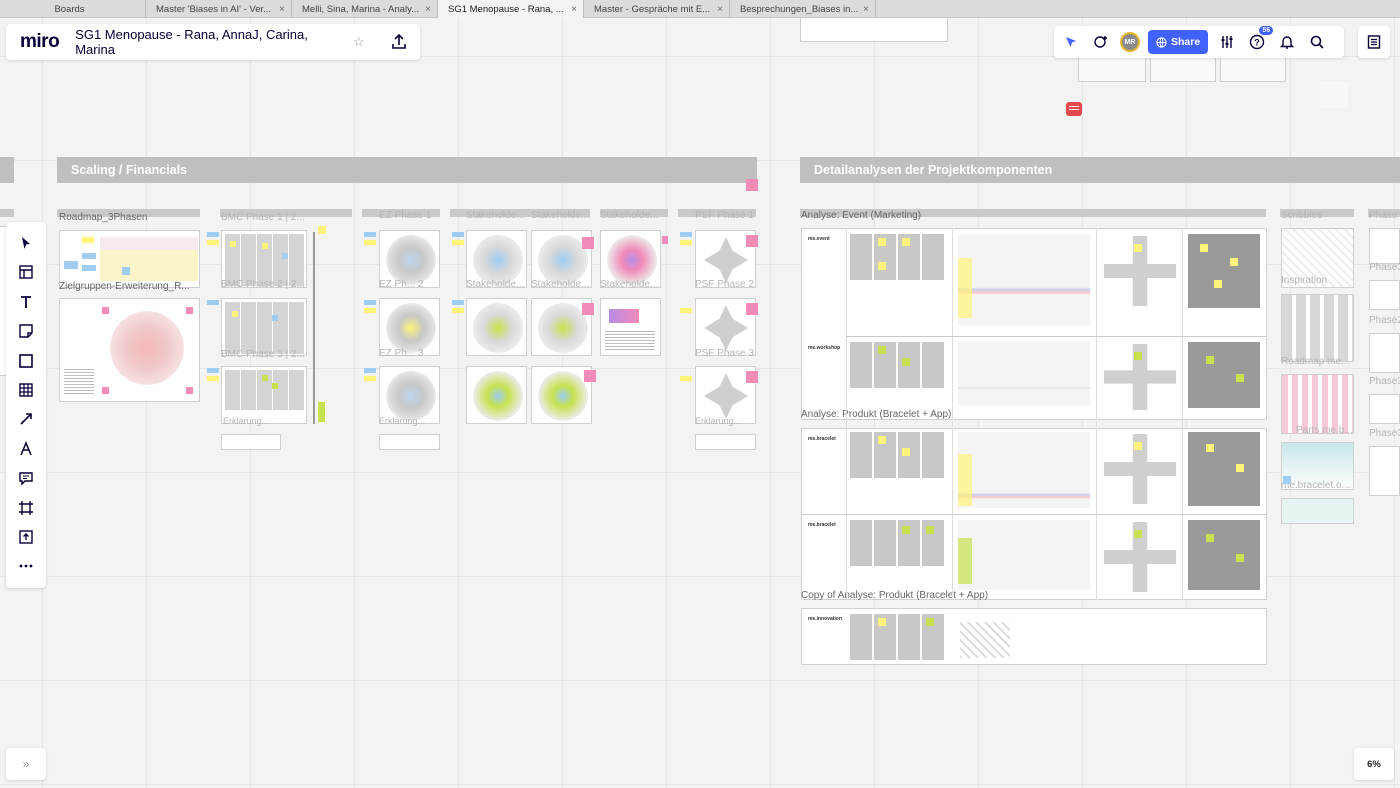  What do you see at coordinates (401, 353) in the screenshot?
I see `frame-label-ez3: EZ Ph... 3` at bounding box center [401, 353].